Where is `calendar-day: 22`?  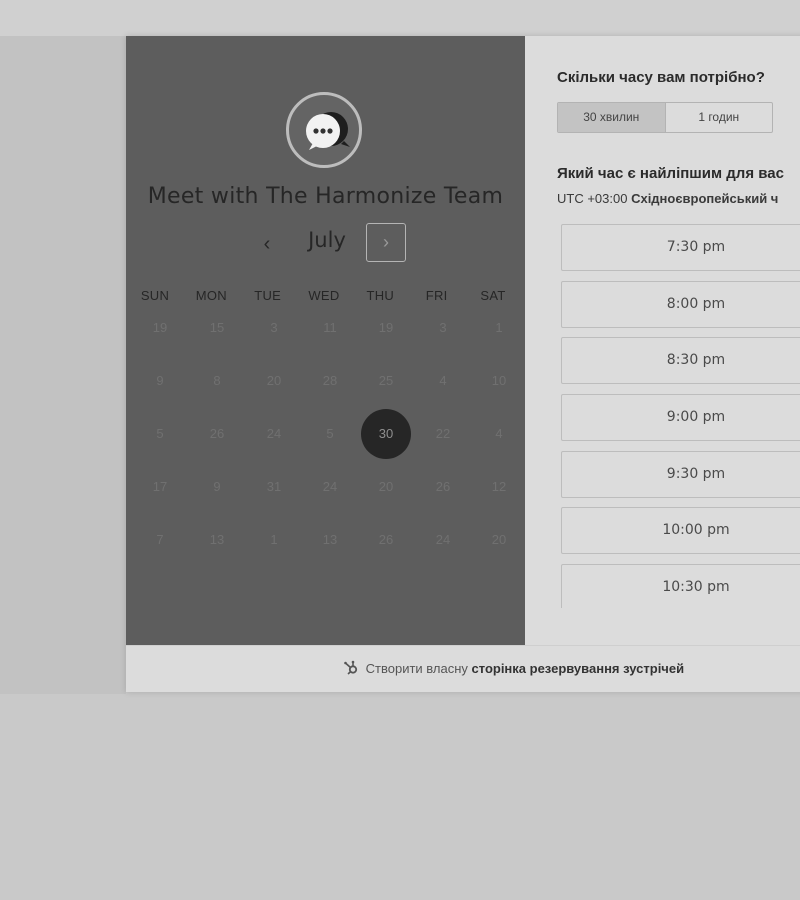 calendar-day: 22 is located at coordinates (443, 439).